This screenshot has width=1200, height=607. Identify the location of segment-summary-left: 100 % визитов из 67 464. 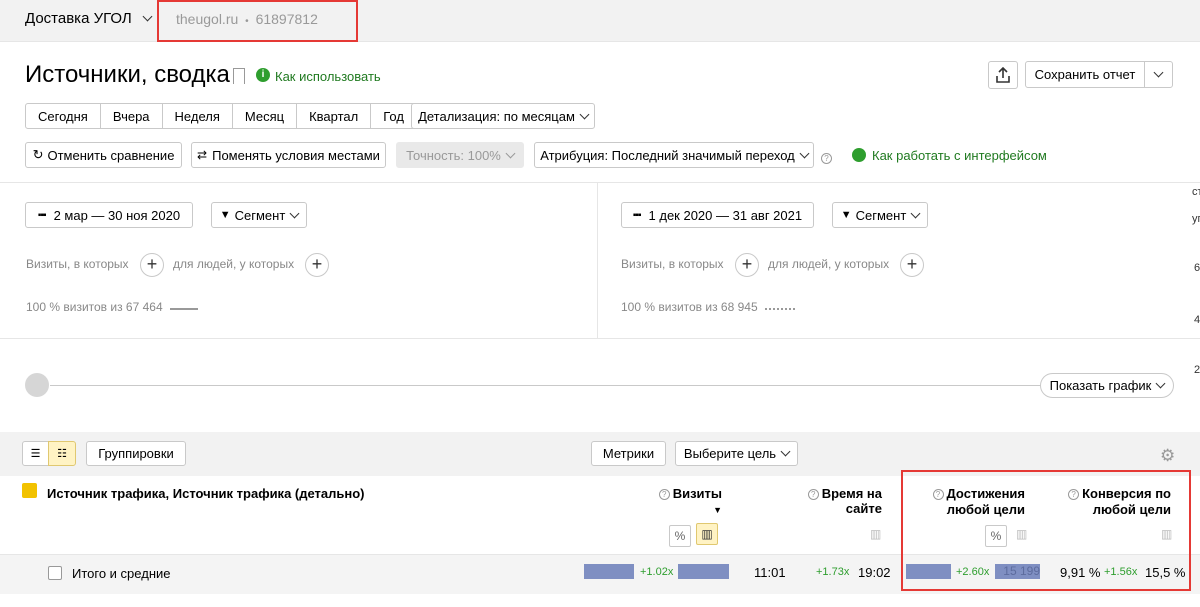
(94, 307).